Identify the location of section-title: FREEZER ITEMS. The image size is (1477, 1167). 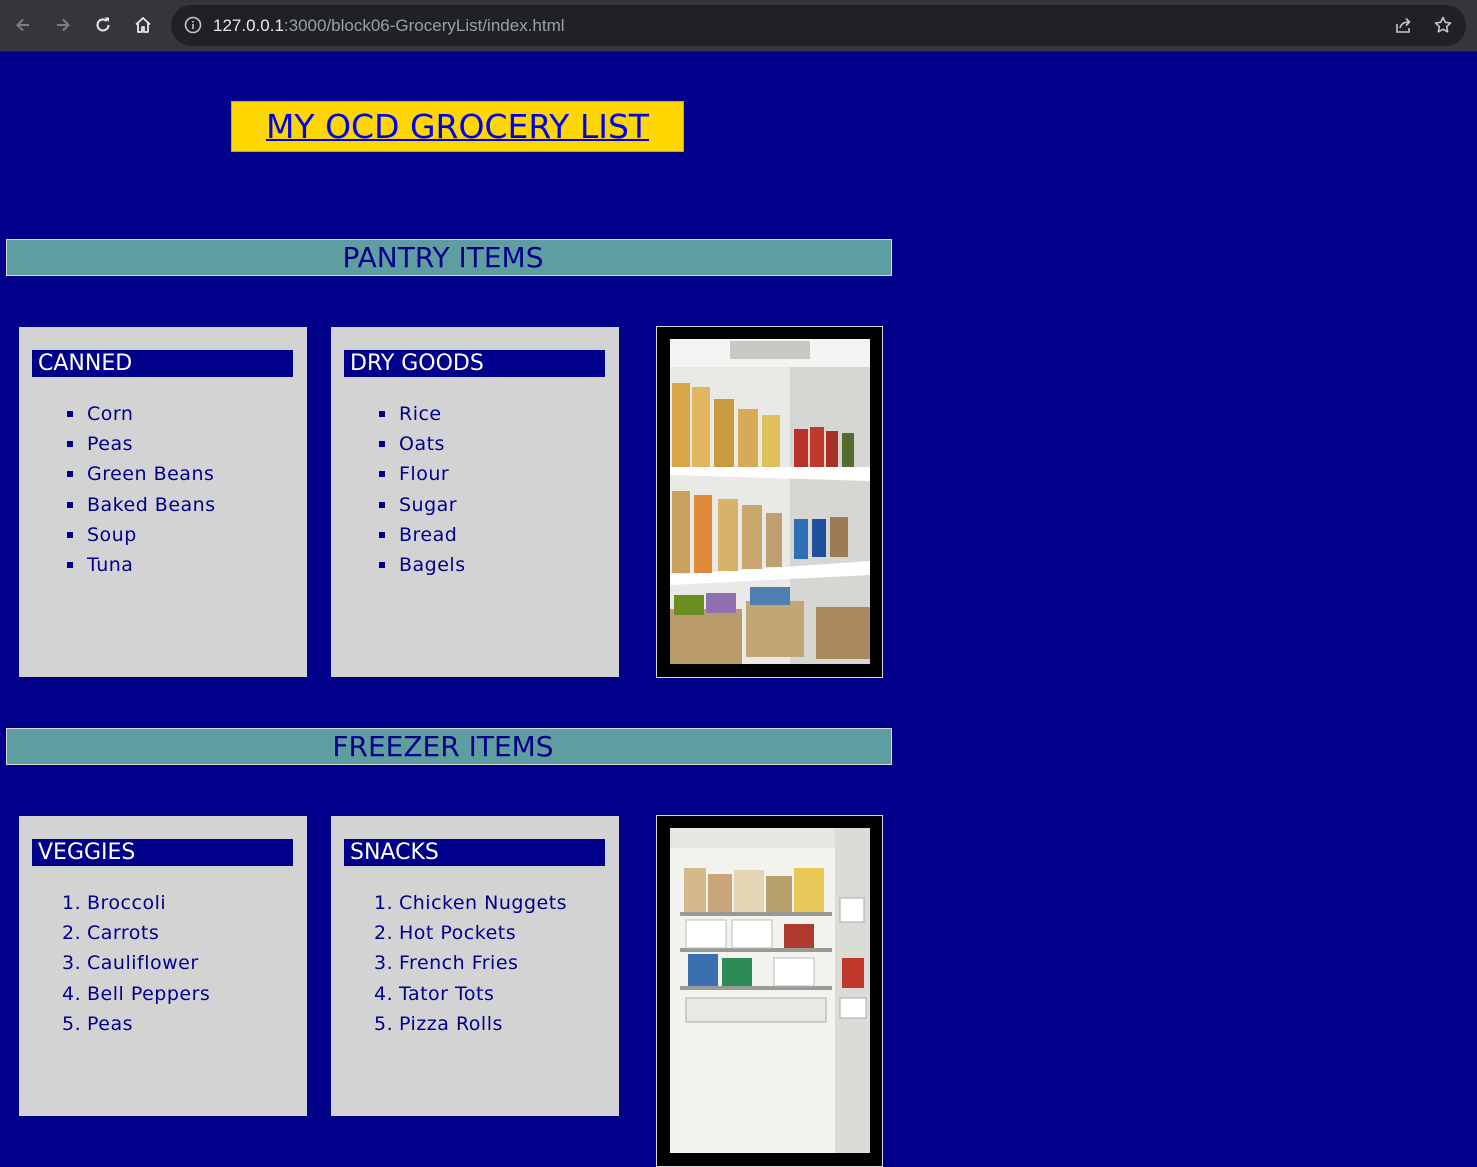
(443, 746).